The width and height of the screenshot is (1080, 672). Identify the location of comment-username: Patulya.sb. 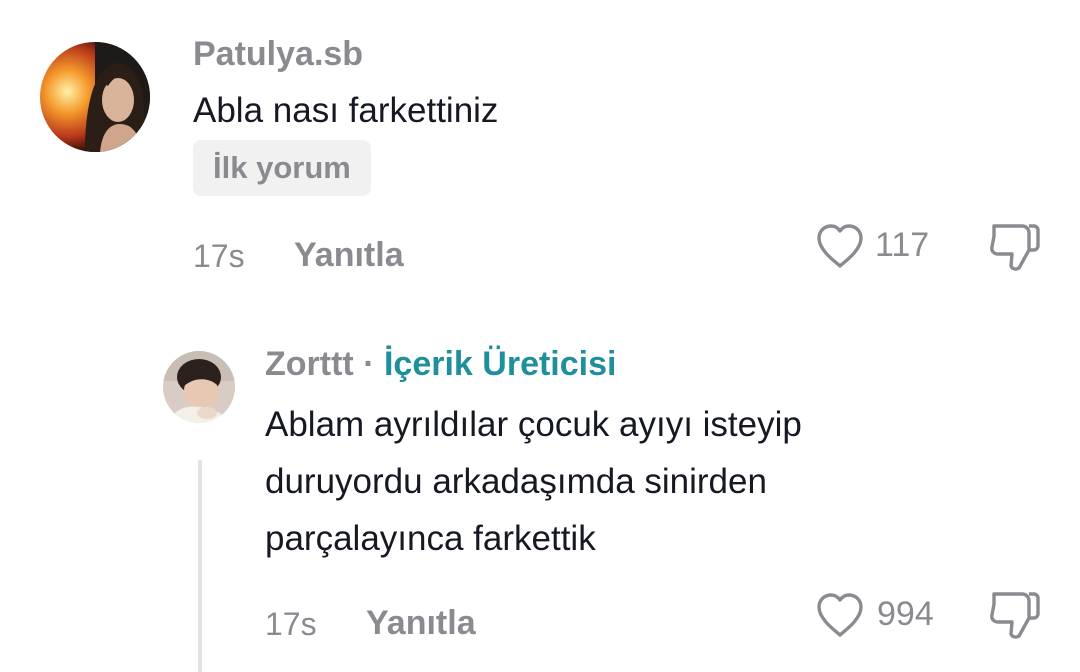
(278, 54).